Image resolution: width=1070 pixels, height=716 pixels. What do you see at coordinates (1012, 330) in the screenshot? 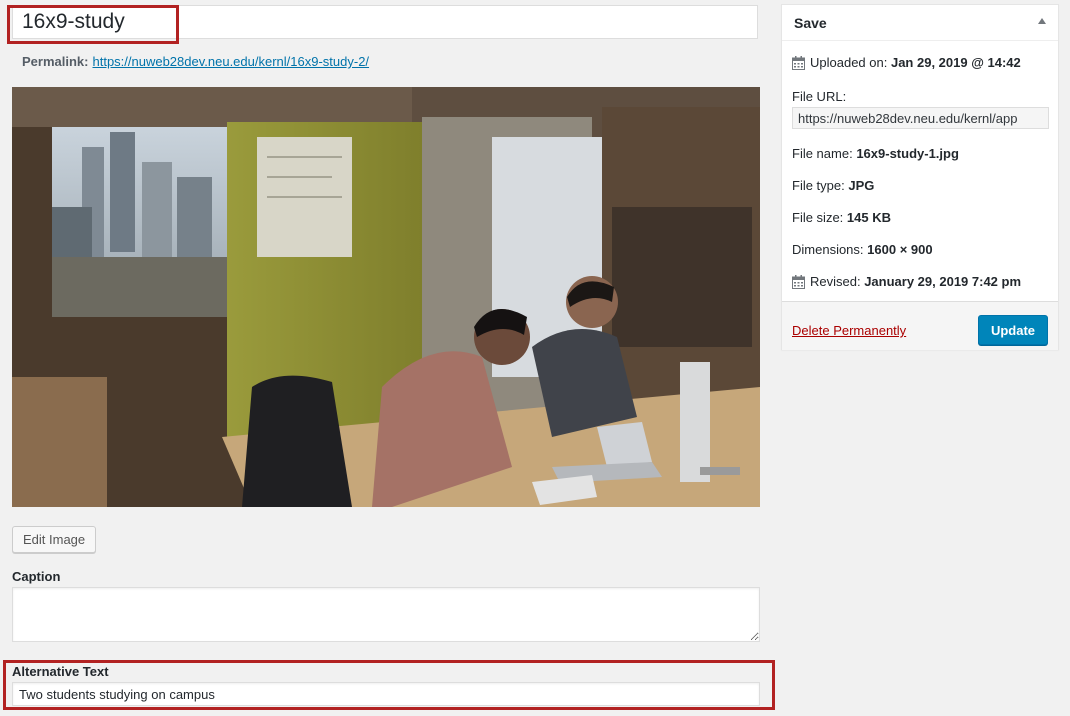
I see `update-button: Update` at bounding box center [1012, 330].